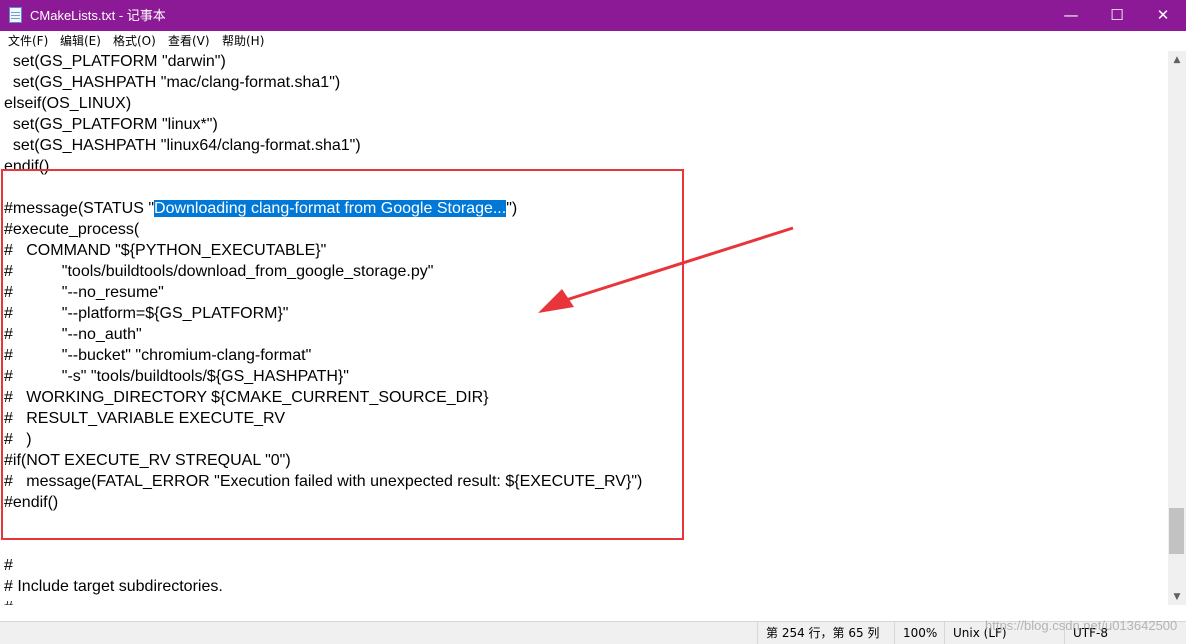 This screenshot has height=644, width=1186. Describe the element at coordinates (98, 15) in the screenshot. I see `window-title: CMakeLists.txt - 记事本` at that location.